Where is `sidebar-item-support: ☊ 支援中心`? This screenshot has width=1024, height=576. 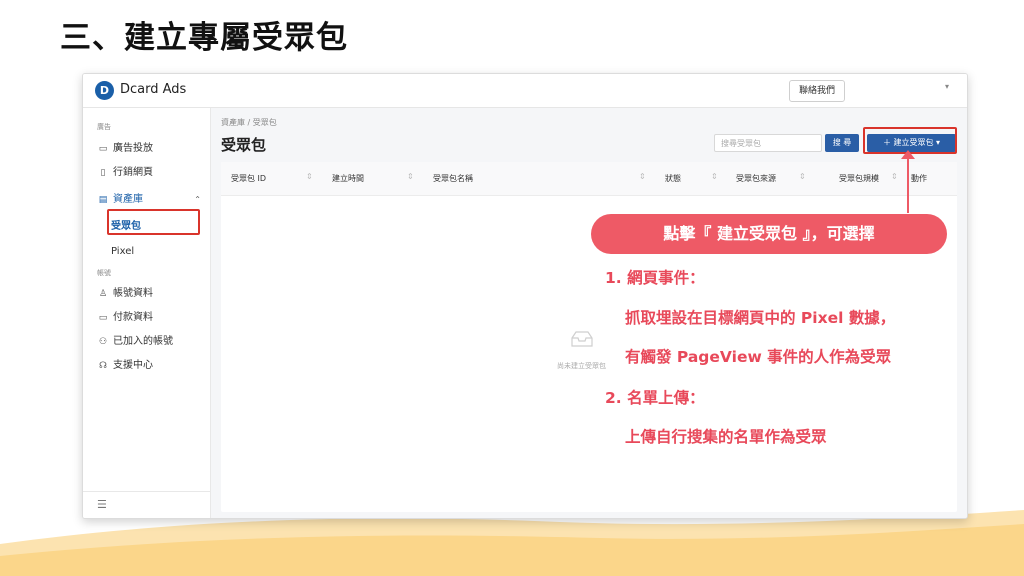
sidebar-item-support: ☊ 支援中心 is located at coordinates (125, 366).